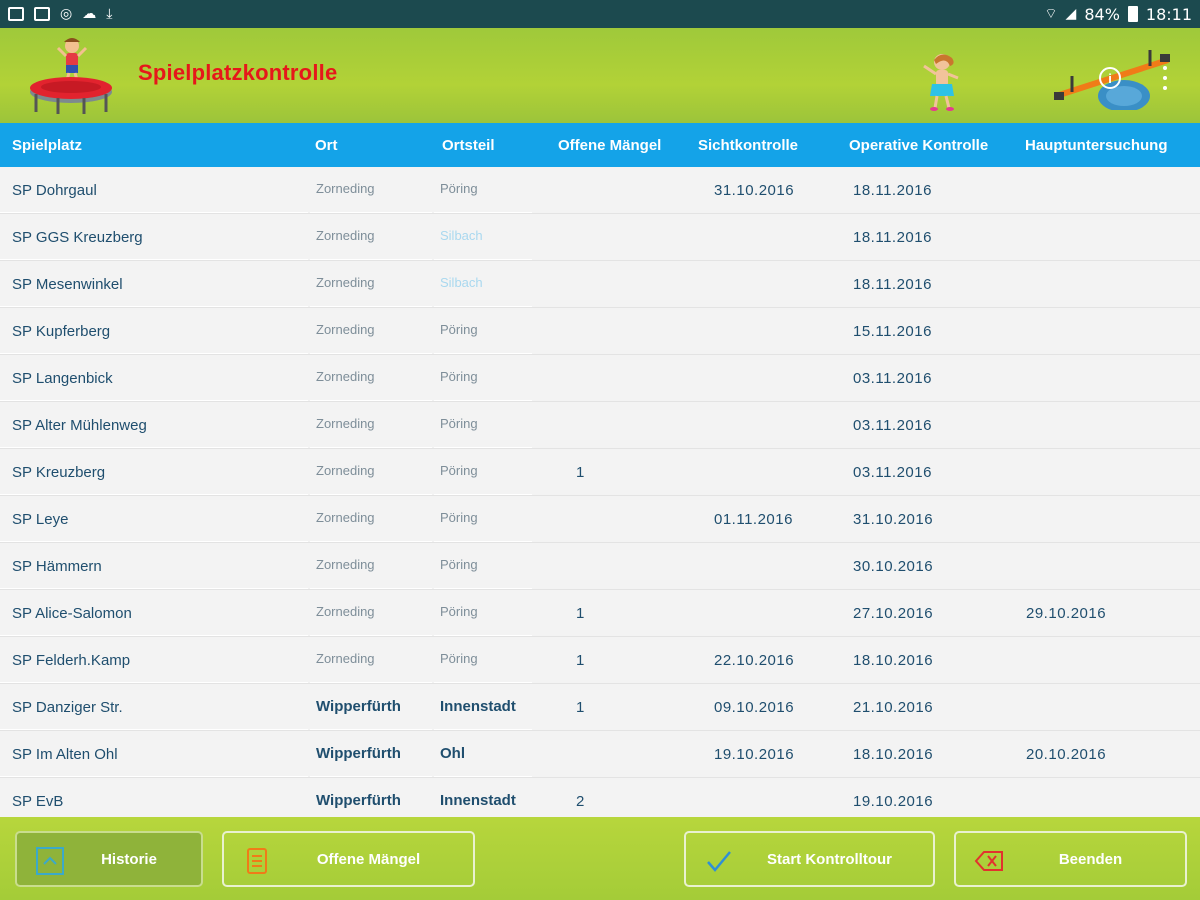  I want to click on cell-haupt: 29.10.2016, so click(1066, 613).